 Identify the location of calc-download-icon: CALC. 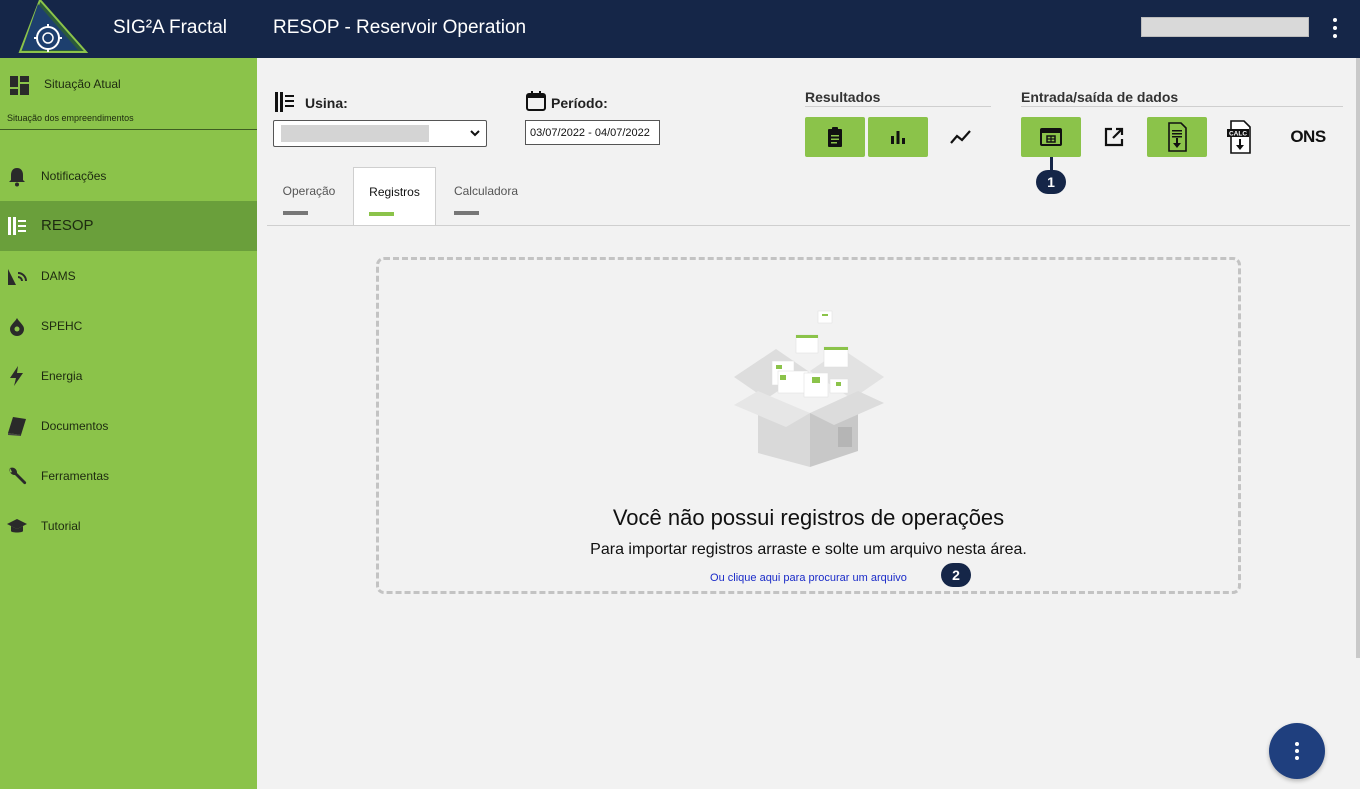
(1239, 137).